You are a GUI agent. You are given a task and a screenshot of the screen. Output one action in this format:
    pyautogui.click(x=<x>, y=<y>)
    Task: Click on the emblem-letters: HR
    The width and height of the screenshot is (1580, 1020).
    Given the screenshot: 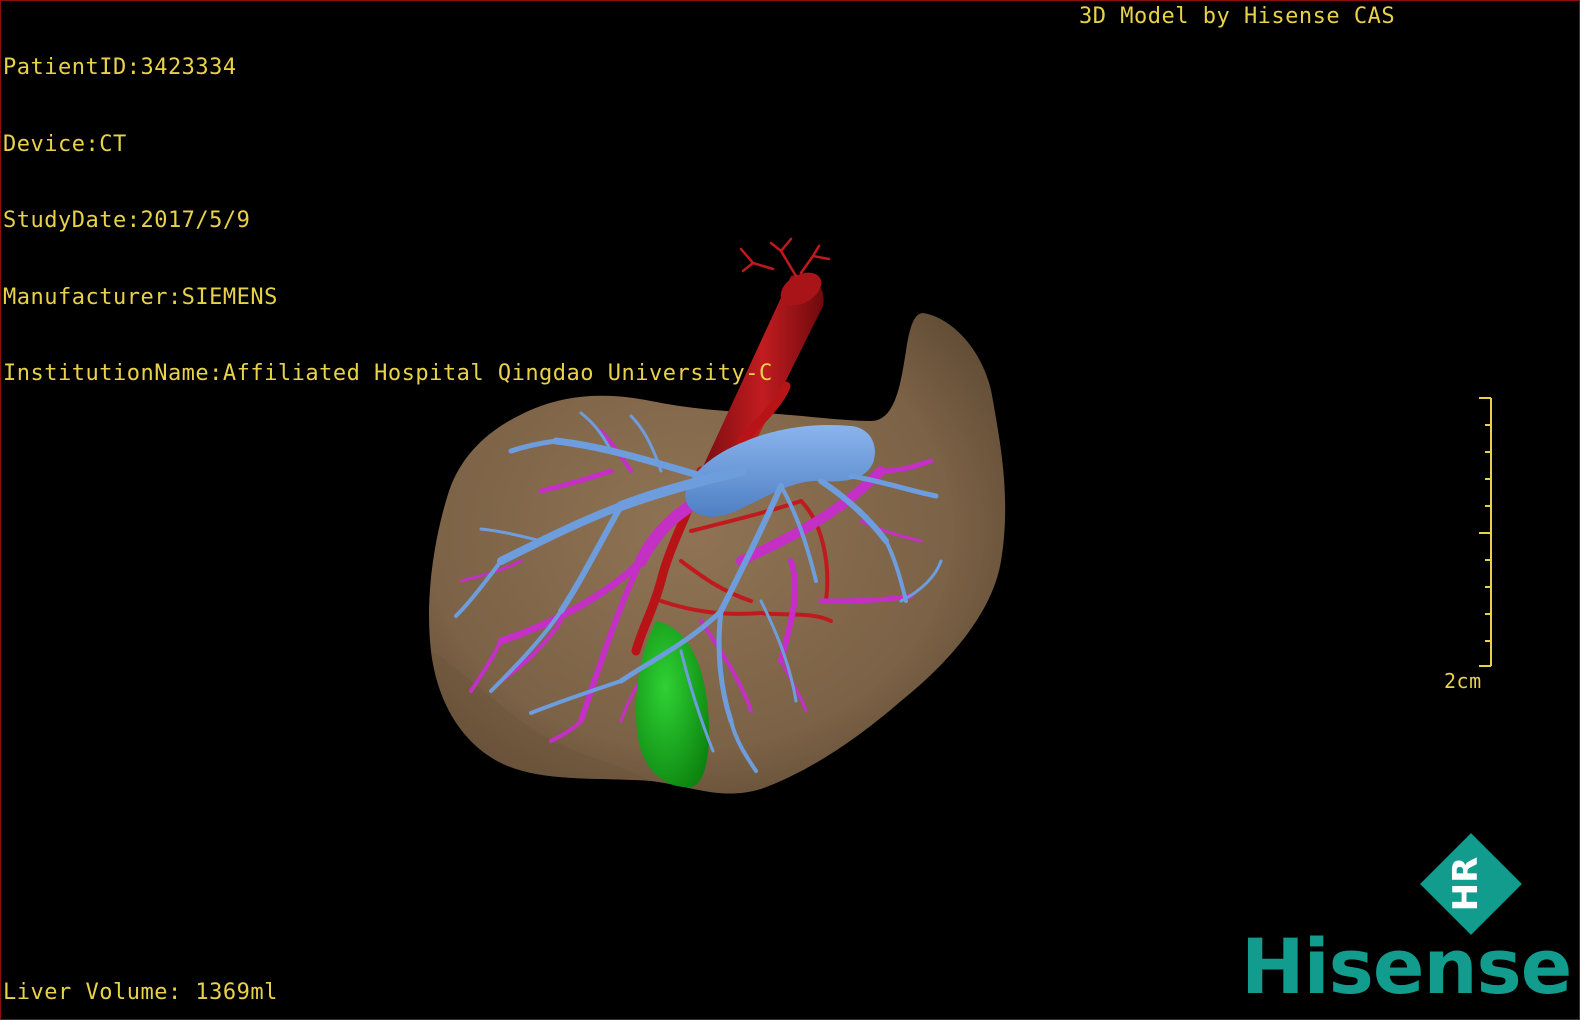 What is the action you would take?
    pyautogui.click(x=1466, y=884)
    